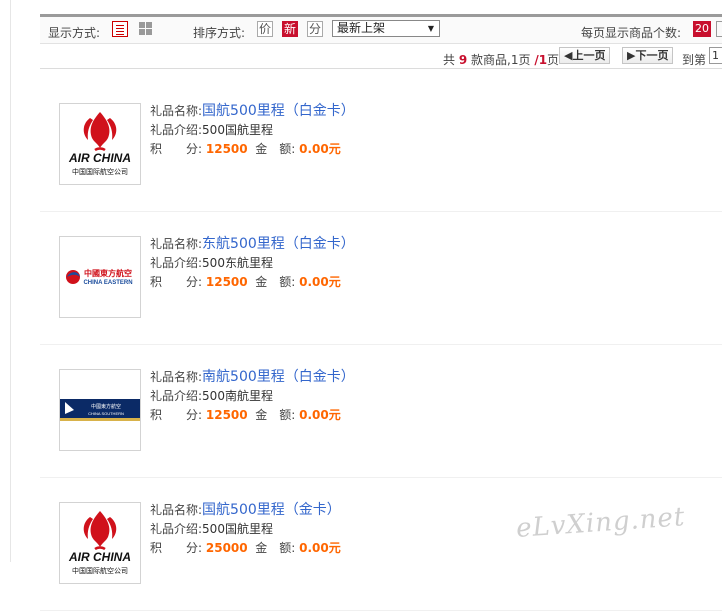  I want to click on svg-text: CHINA SOUTHERN, so click(106, 413).